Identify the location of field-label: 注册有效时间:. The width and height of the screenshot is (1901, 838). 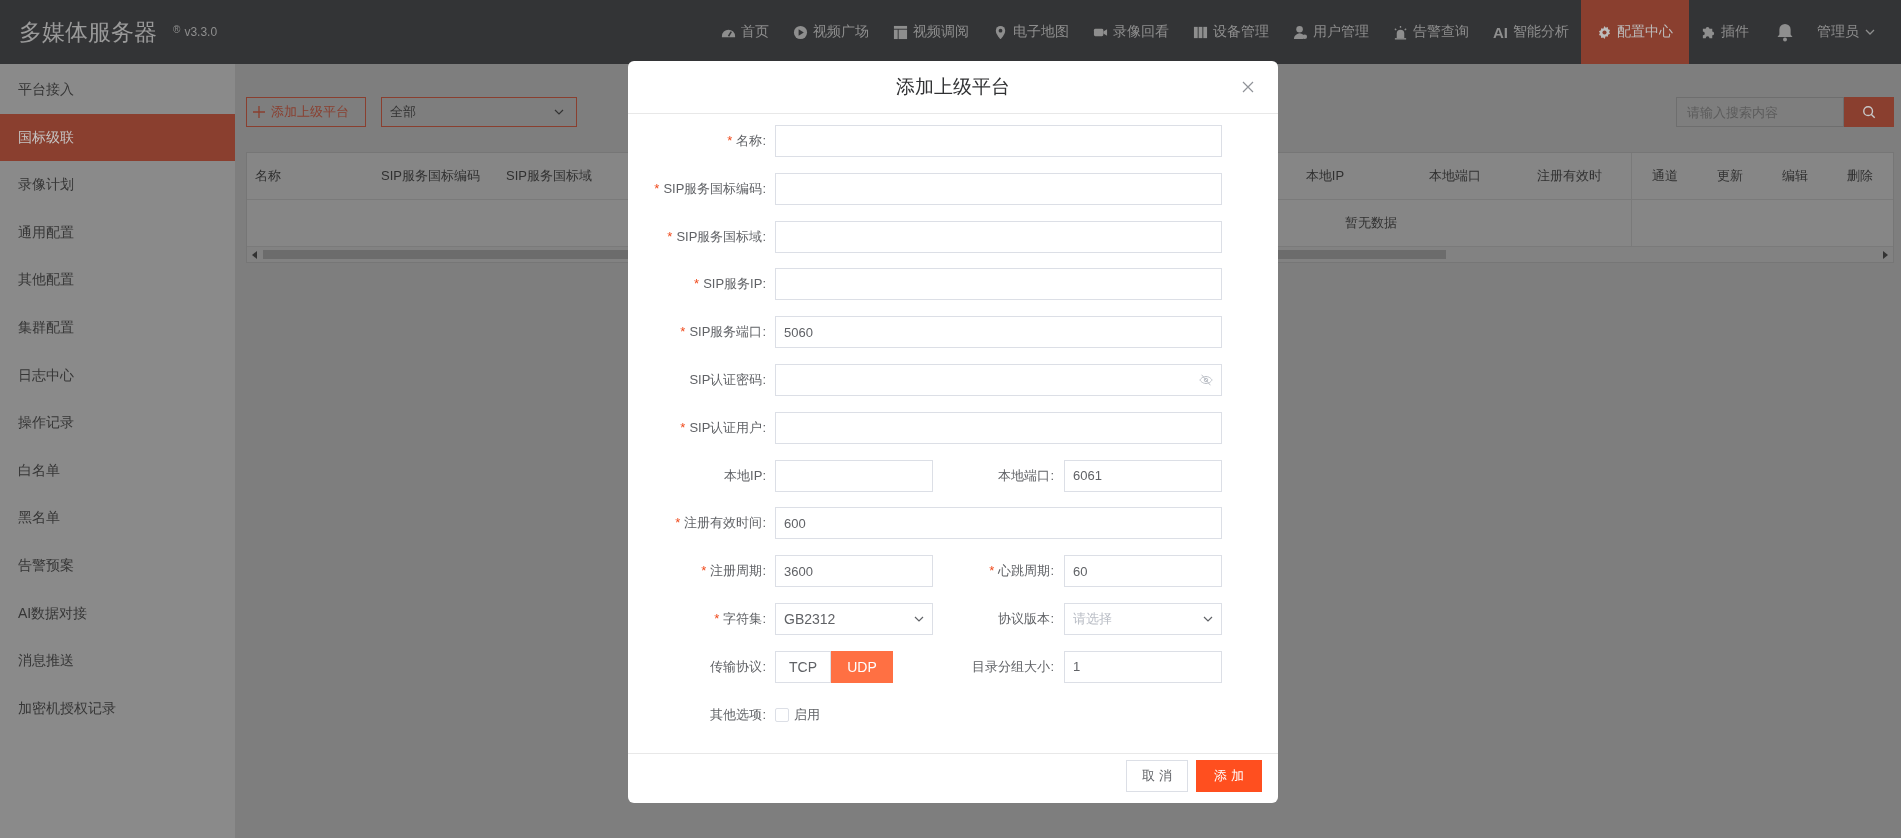
(725, 523).